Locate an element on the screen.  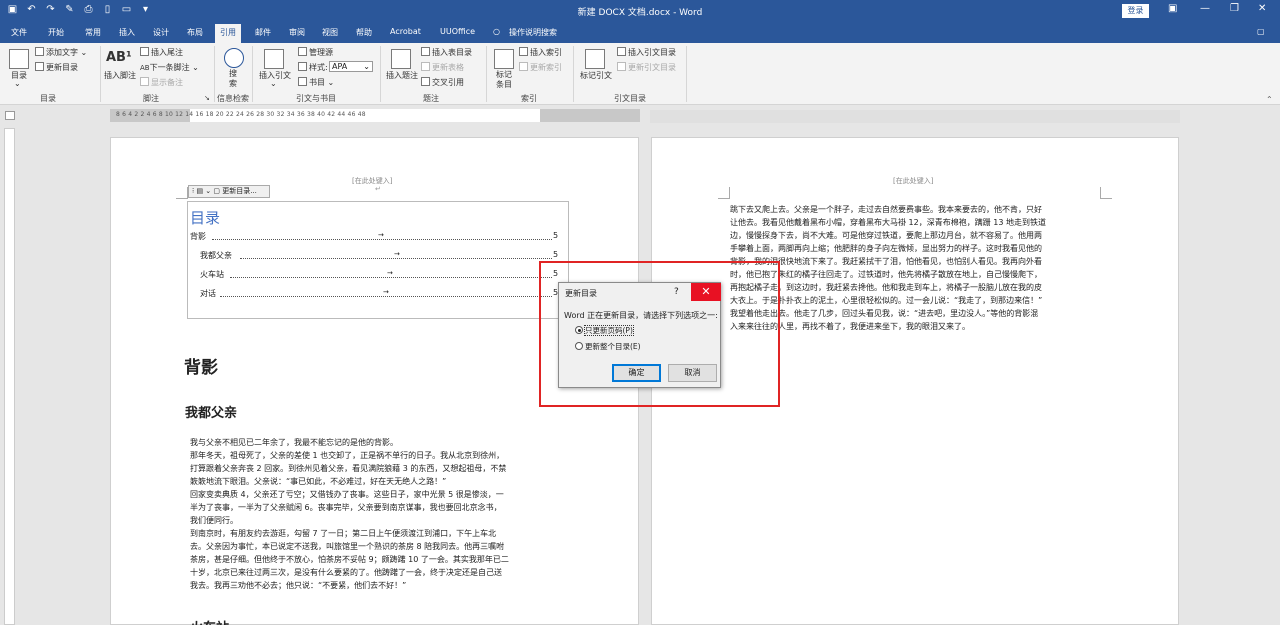
update-index-label: 更新索引 is located at coordinates (546, 67).